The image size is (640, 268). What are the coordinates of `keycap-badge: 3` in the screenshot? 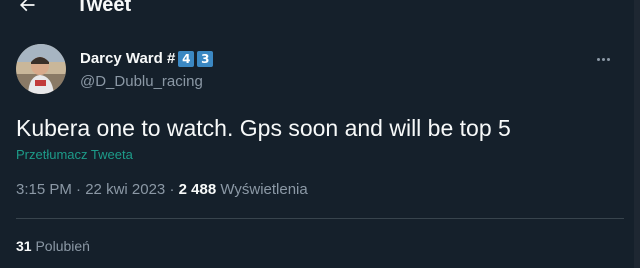 It's located at (205, 59).